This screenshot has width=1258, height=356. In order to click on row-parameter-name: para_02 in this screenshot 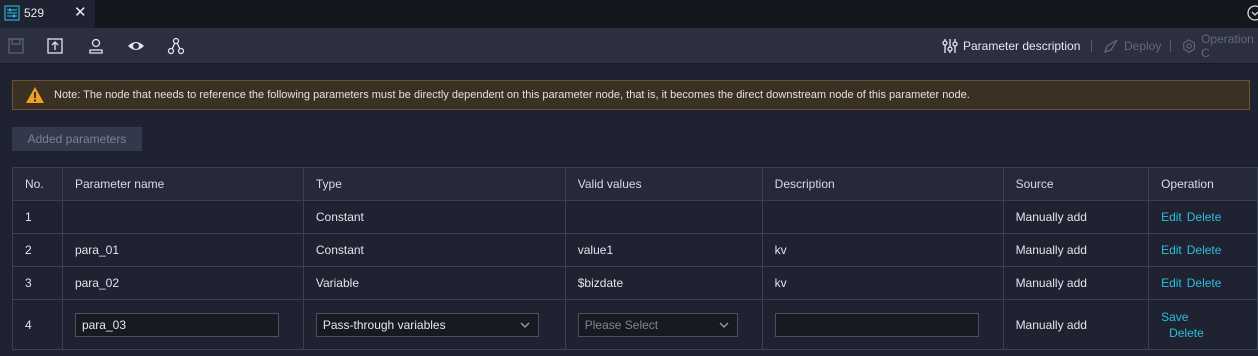, I will do `click(182, 283)`.